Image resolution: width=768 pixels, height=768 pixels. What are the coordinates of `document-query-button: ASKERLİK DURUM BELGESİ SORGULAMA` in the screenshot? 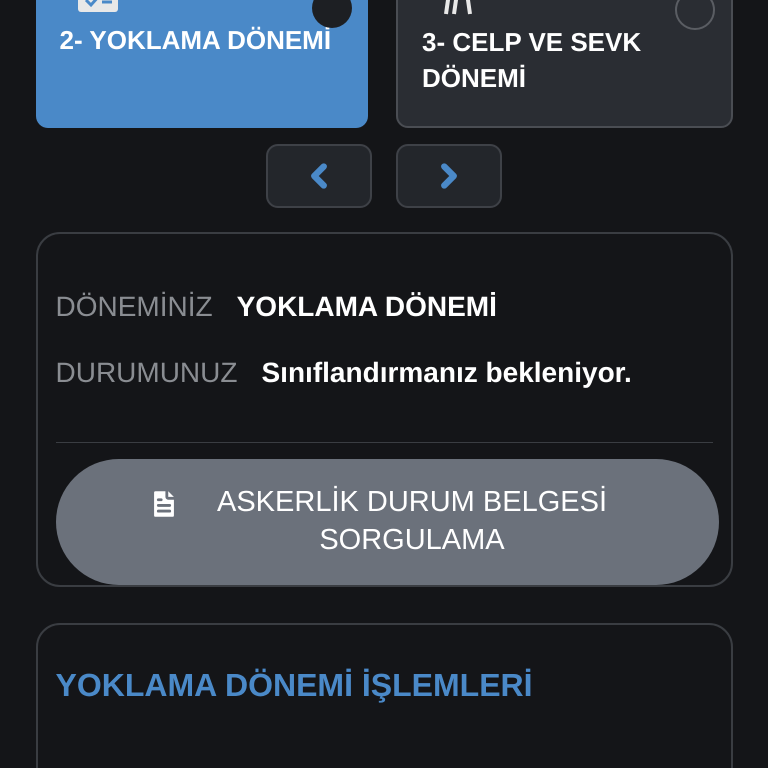 It's located at (387, 522).